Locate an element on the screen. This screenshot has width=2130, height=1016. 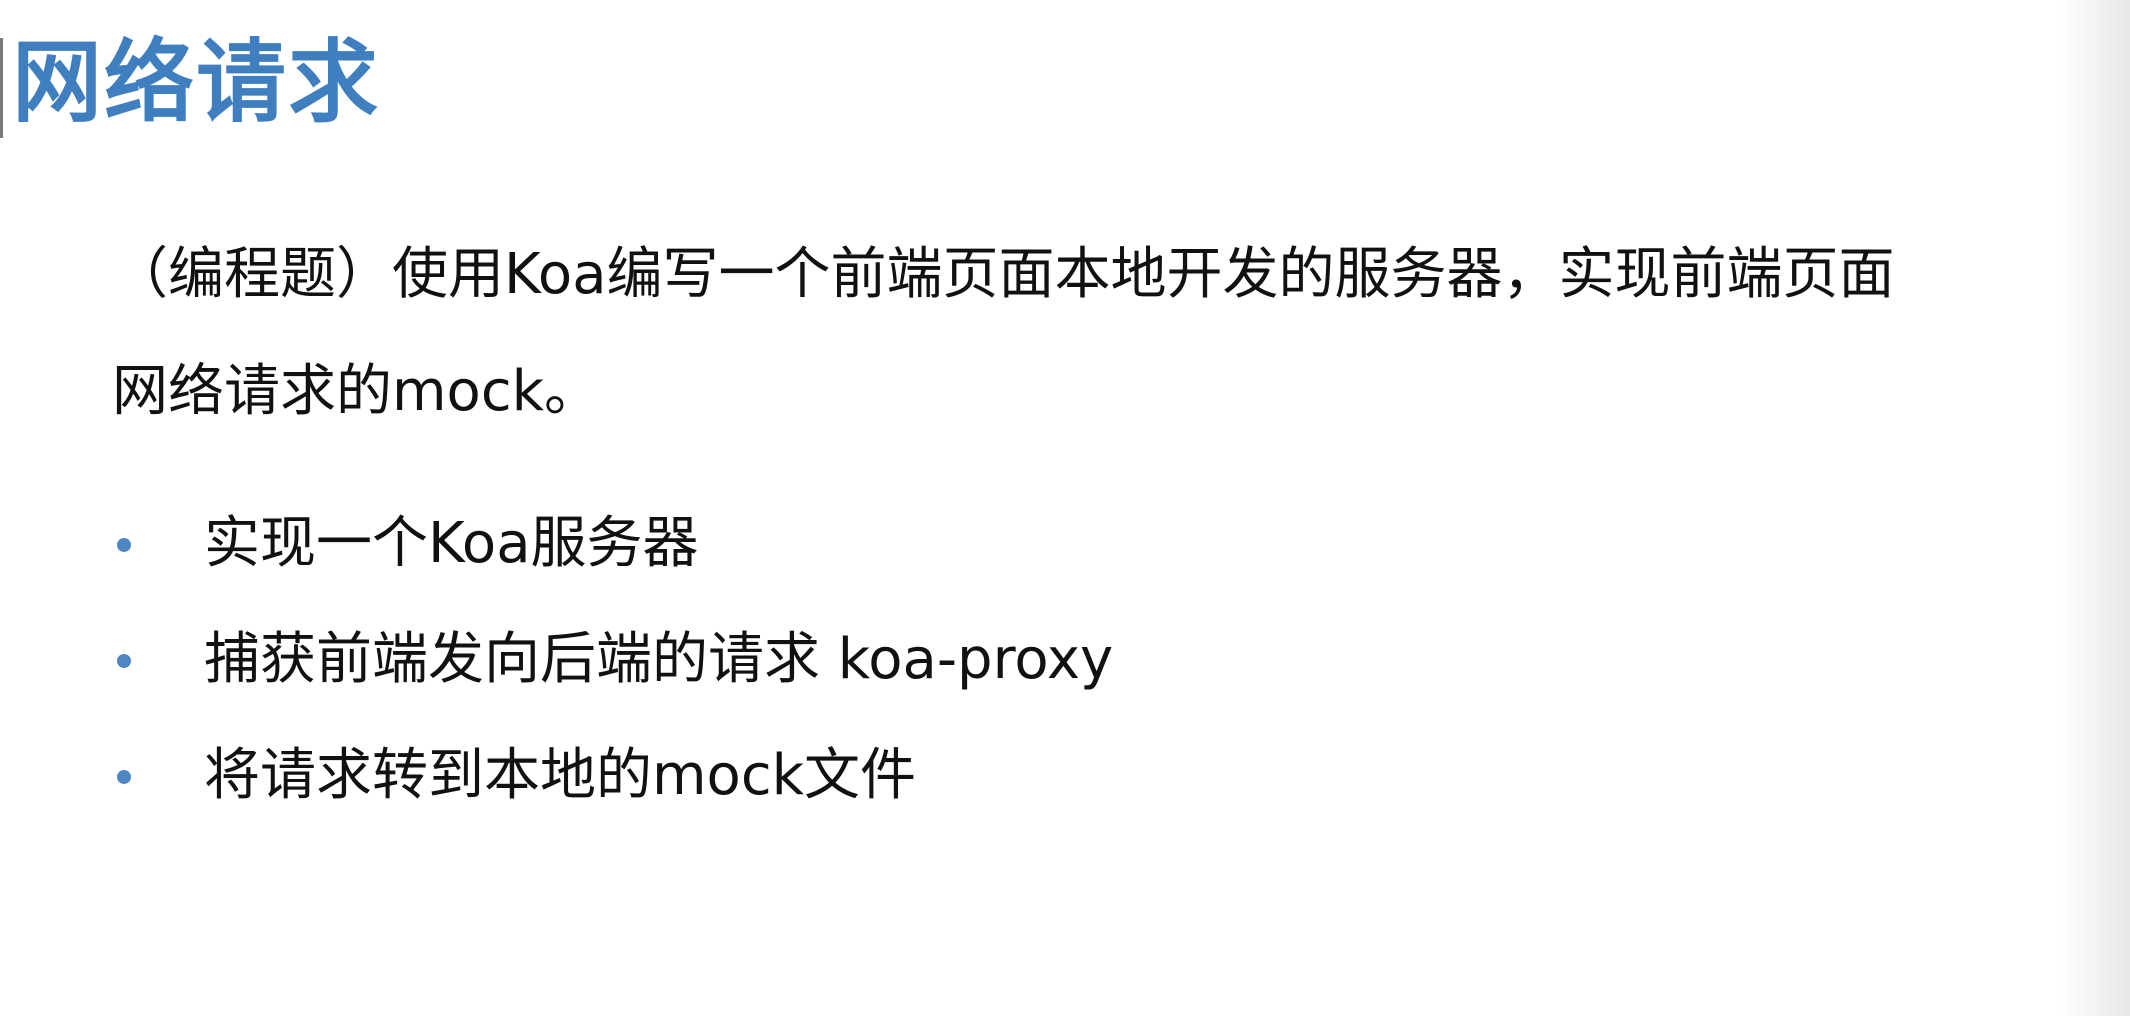
slide-title: 网络请求 is located at coordinates (196, 82).